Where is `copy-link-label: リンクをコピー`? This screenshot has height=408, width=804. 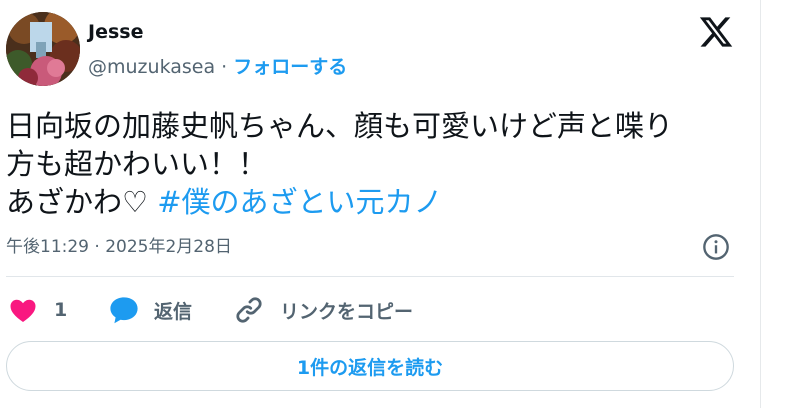 copy-link-label: リンクをコピー is located at coordinates (347, 311).